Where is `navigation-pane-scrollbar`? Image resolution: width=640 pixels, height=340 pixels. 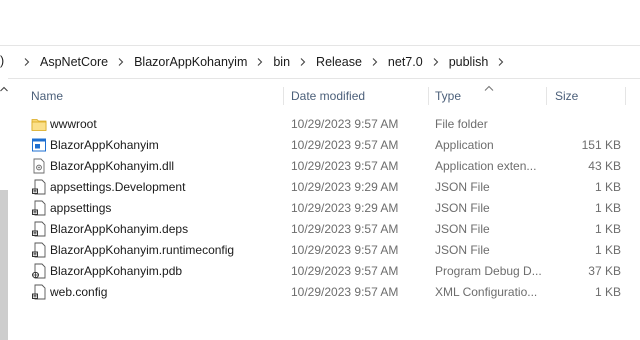 navigation-pane-scrollbar is located at coordinates (4, 265).